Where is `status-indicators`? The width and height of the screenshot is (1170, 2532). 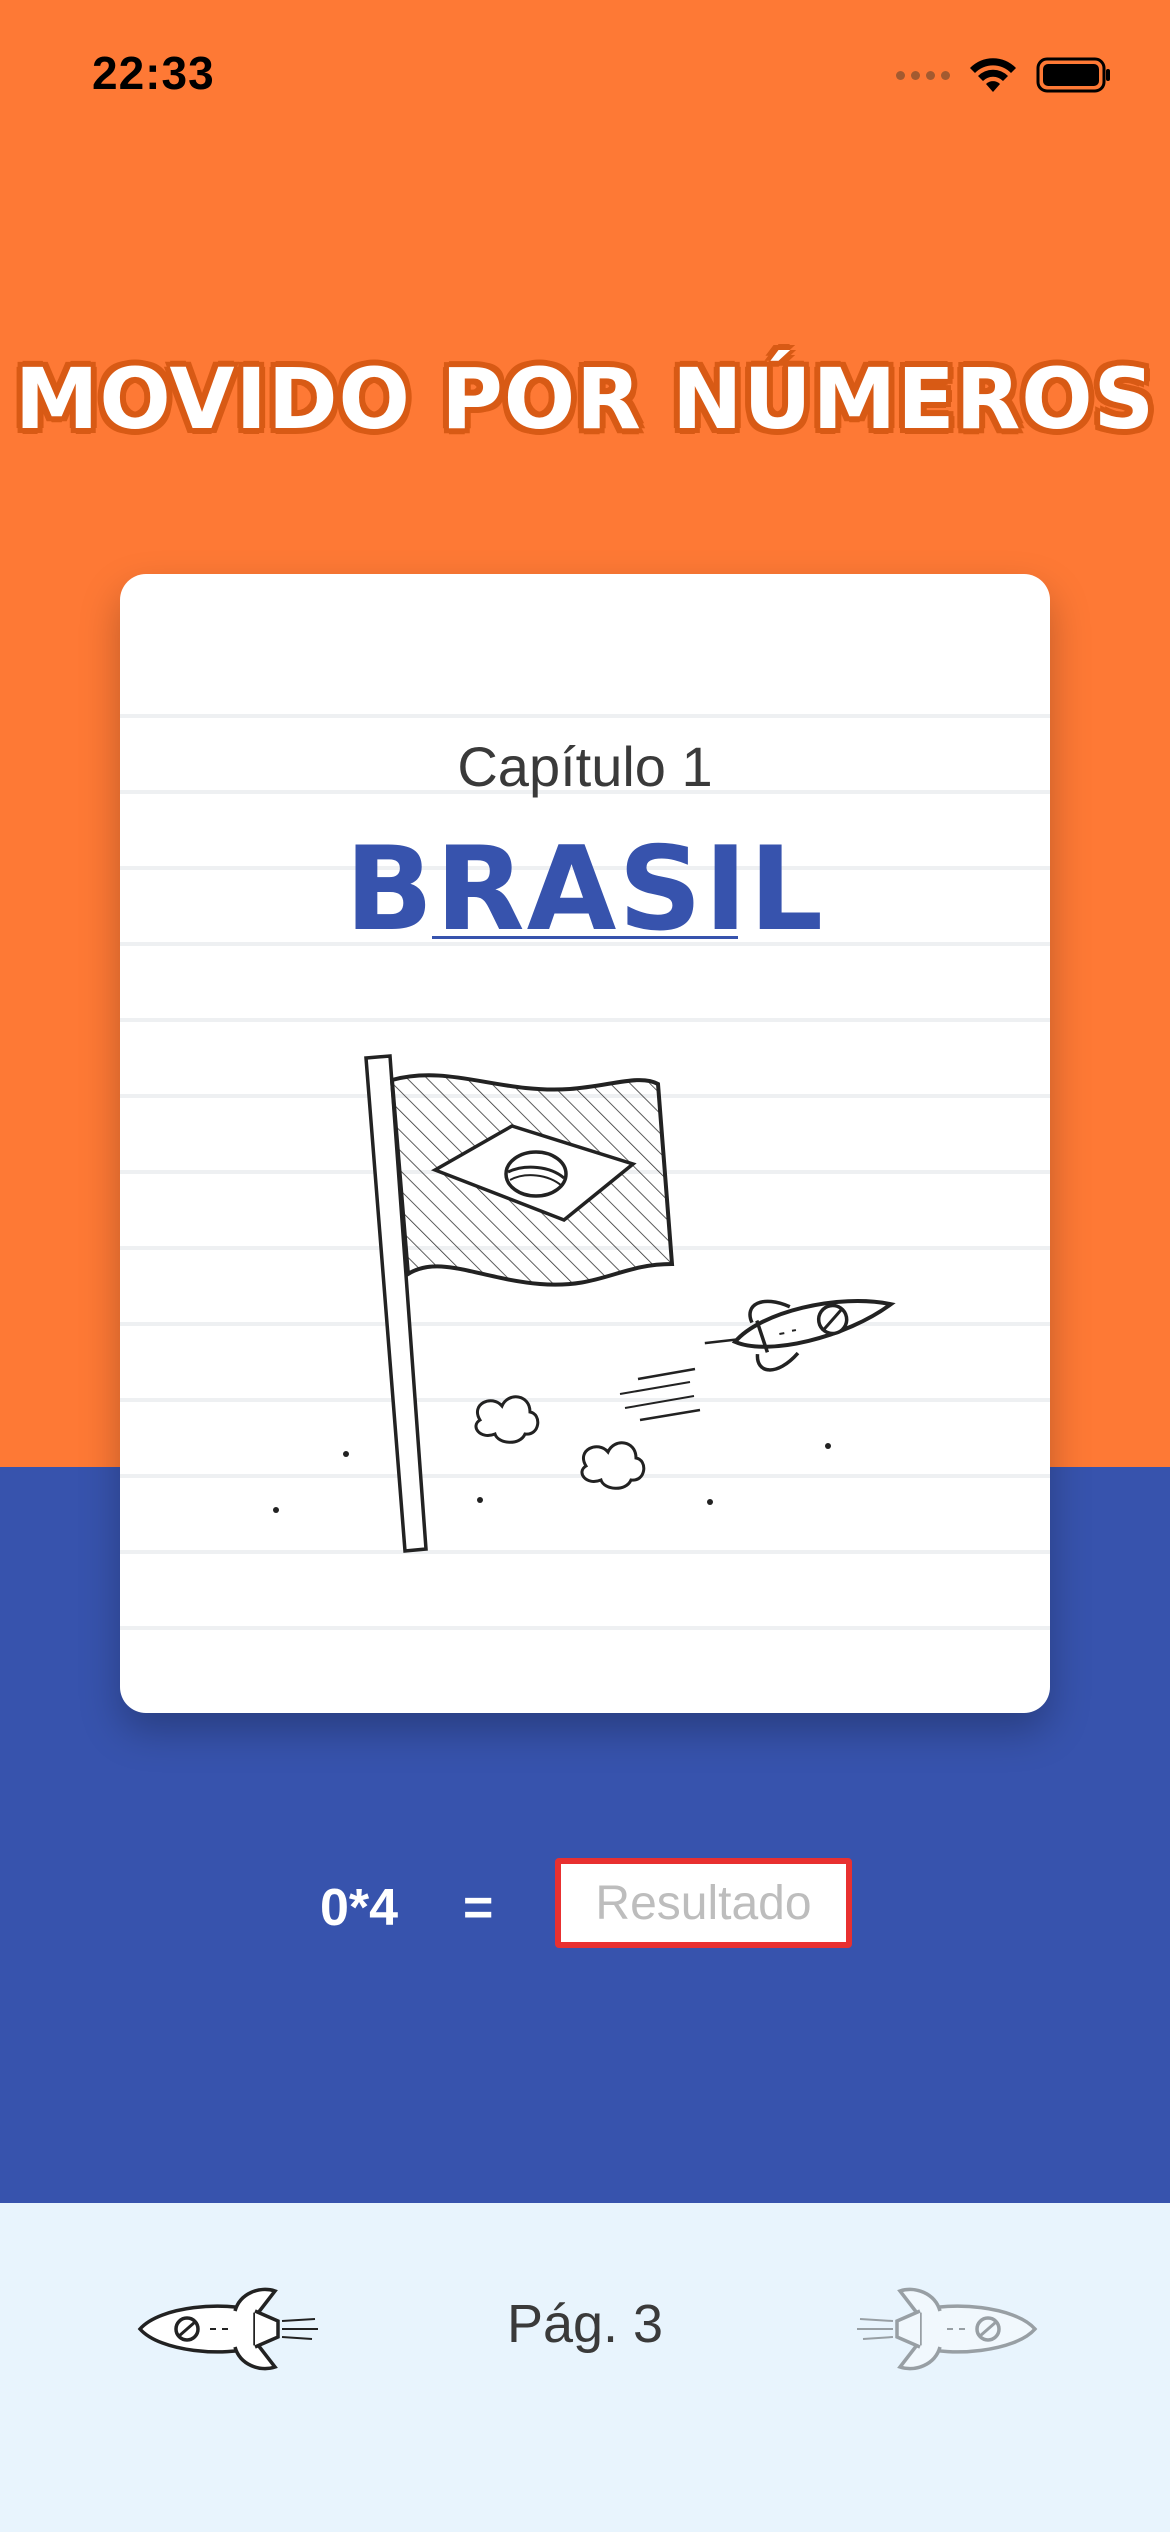
status-indicators is located at coordinates (1004, 75).